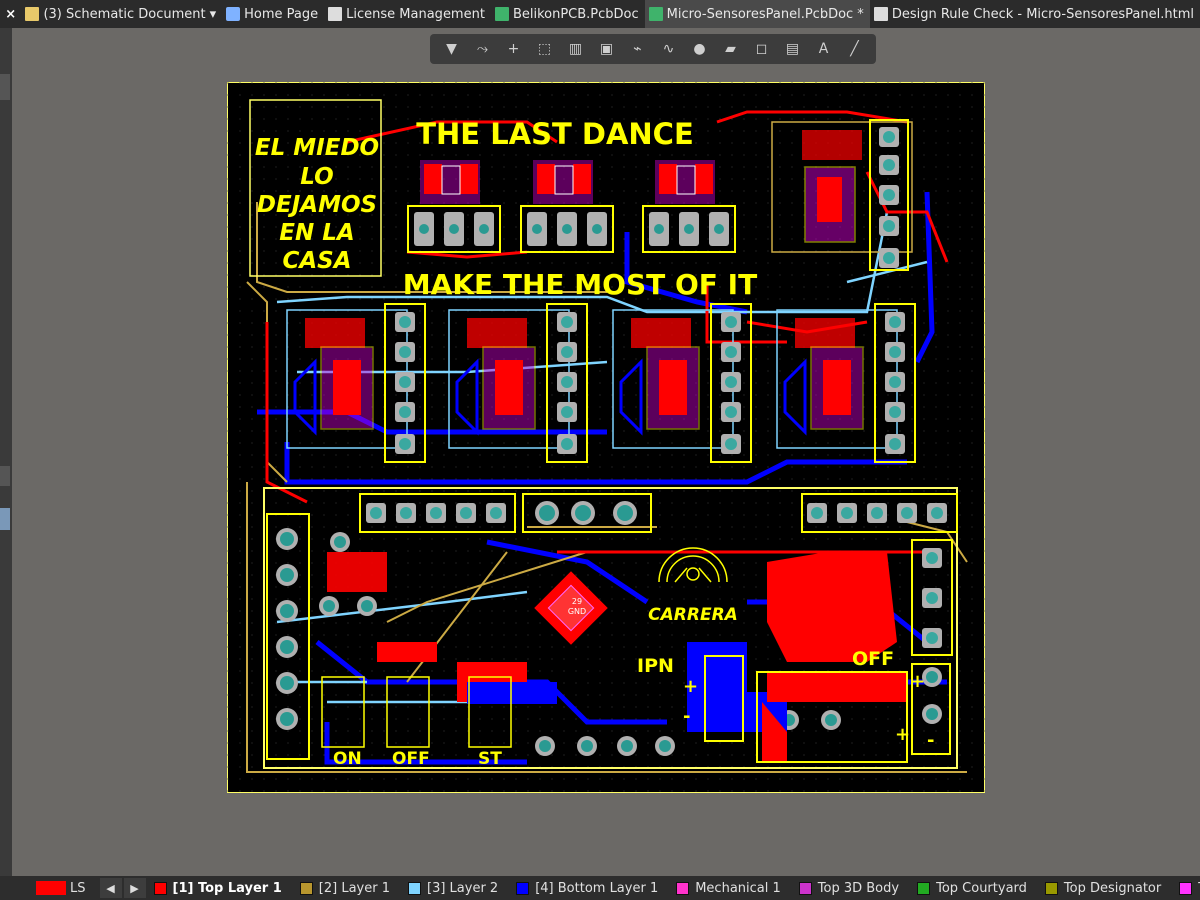  Describe the element at coordinates (411, 759) in the screenshot. I see `off-switch-label: OFF` at that location.